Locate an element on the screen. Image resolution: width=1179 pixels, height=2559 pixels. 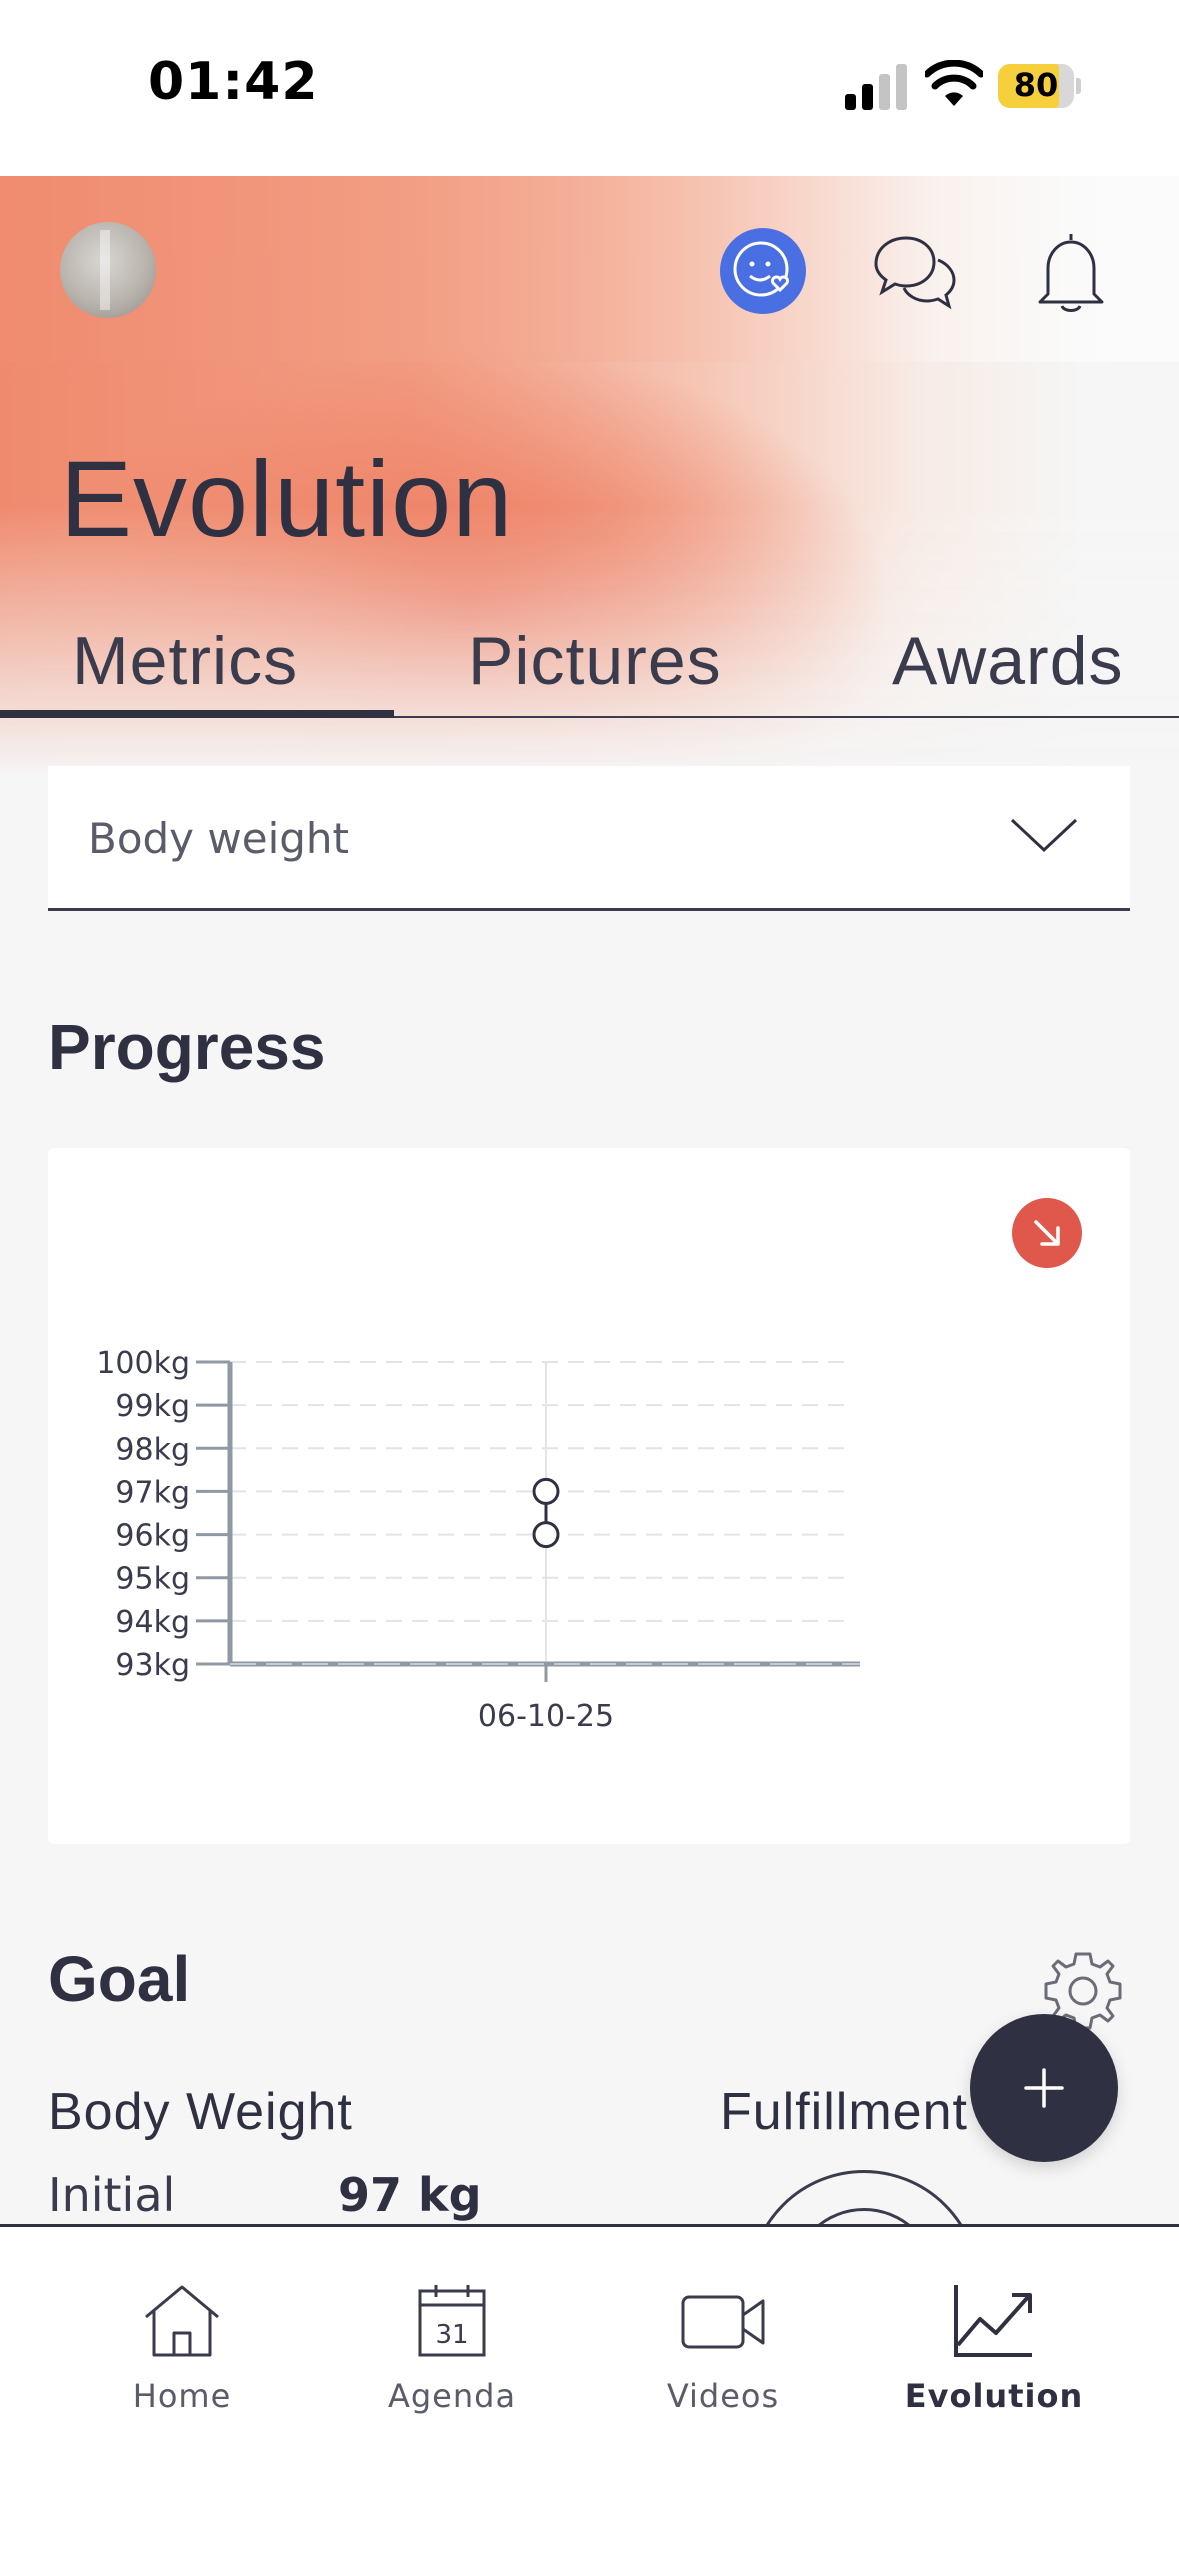
coach-chat-button is located at coordinates (763, 271).